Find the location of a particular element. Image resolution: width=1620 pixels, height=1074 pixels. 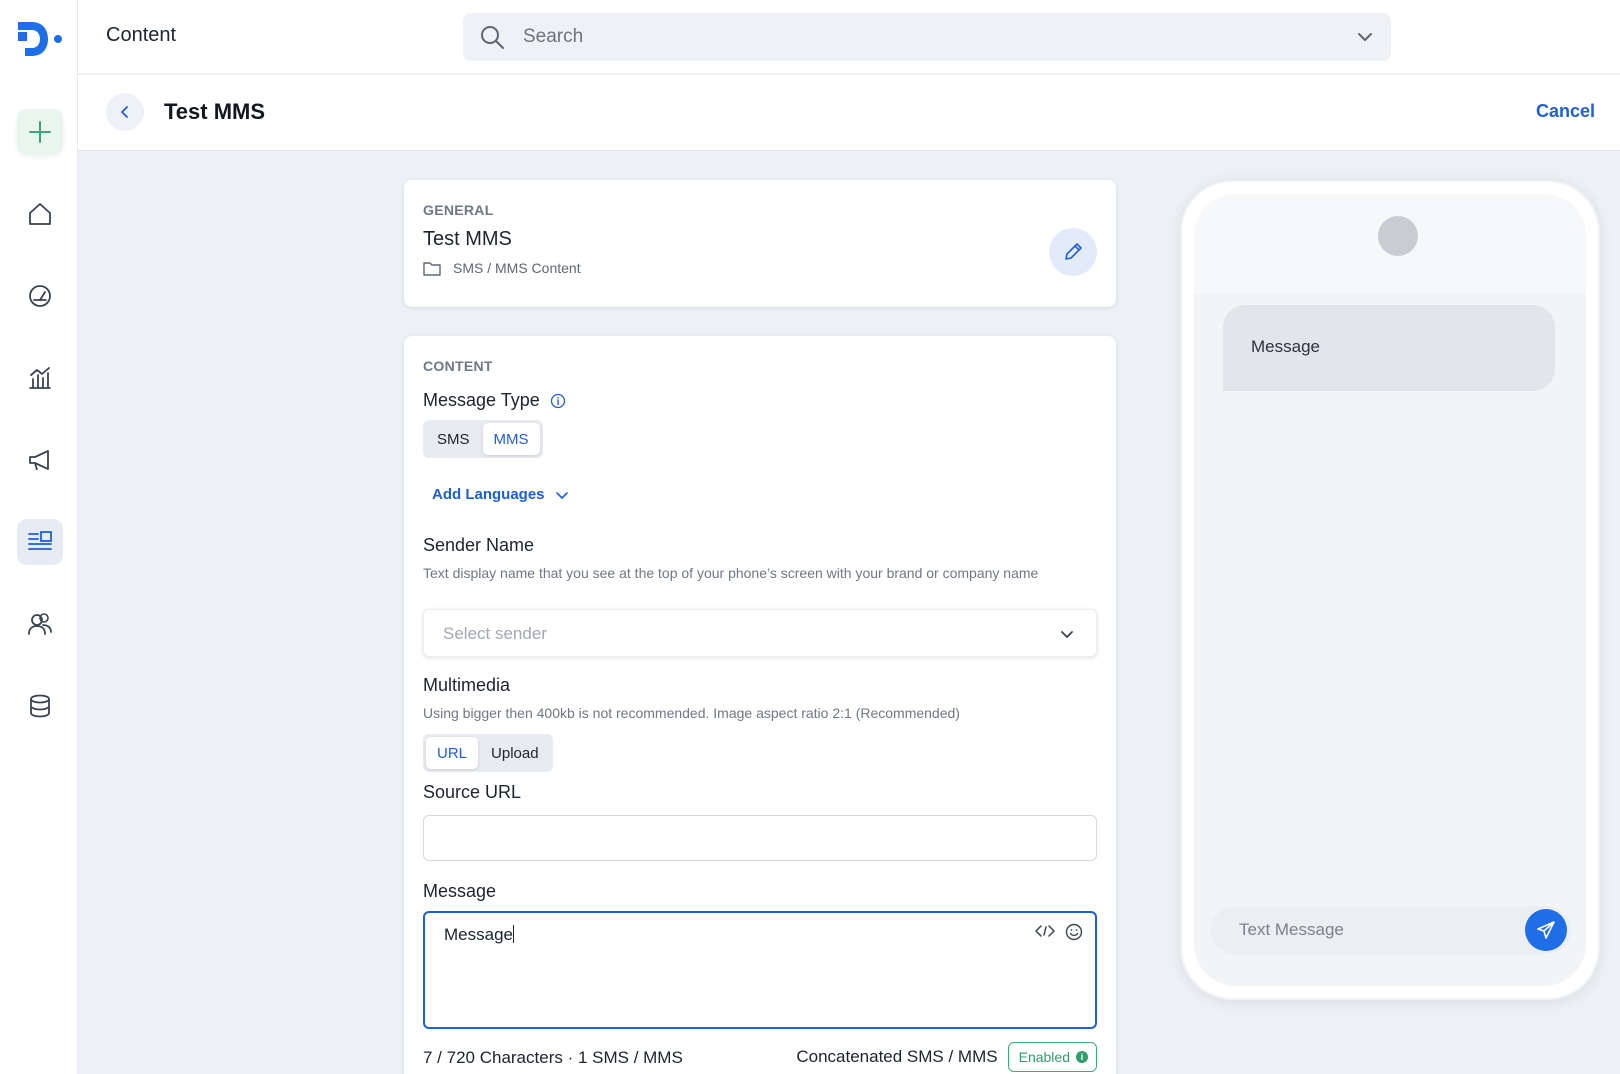

audience-icon is located at coordinates (40, 624).